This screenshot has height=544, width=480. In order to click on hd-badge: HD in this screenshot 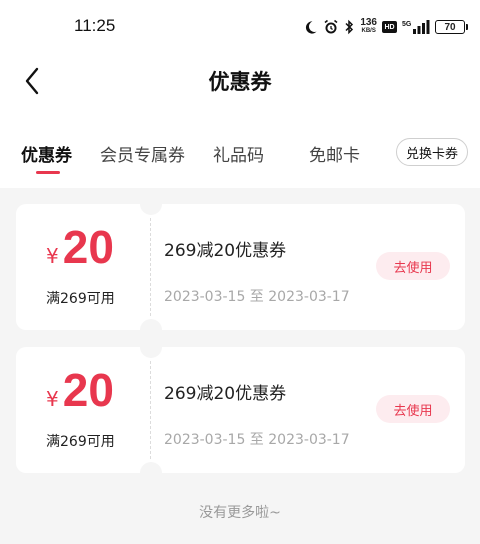, I will do `click(389, 27)`.